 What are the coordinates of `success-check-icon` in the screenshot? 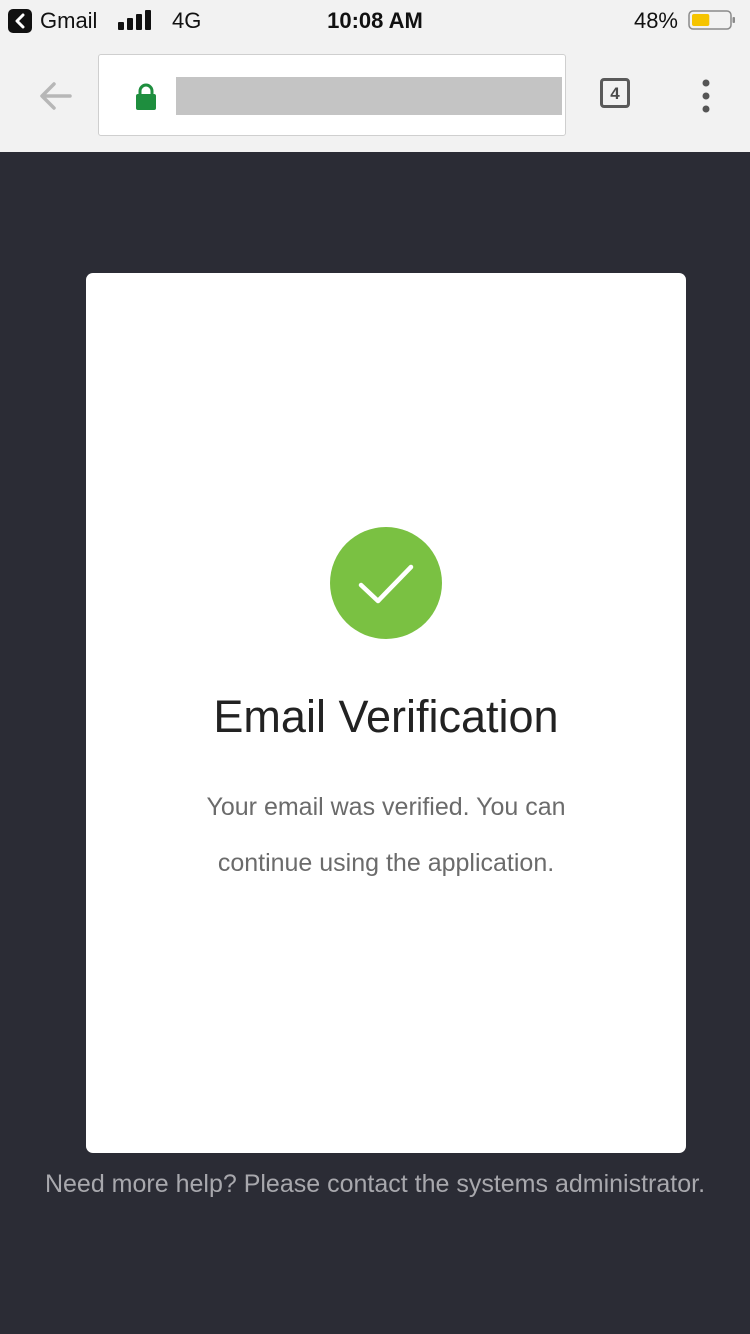 It's located at (386, 583).